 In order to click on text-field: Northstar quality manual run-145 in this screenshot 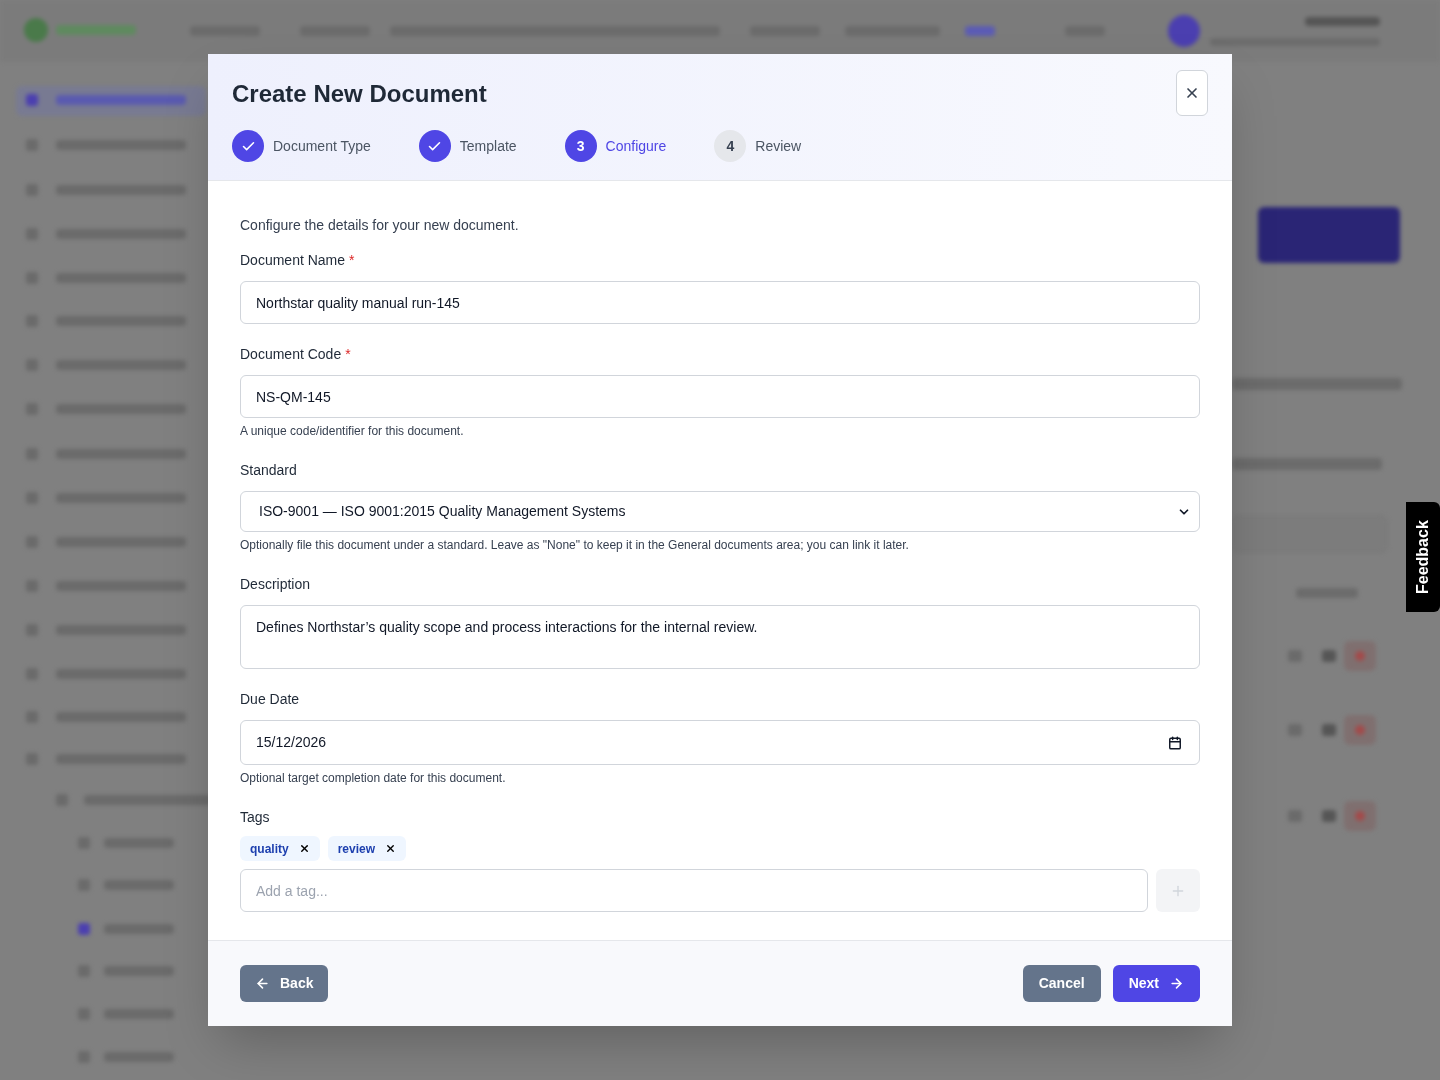, I will do `click(720, 302)`.